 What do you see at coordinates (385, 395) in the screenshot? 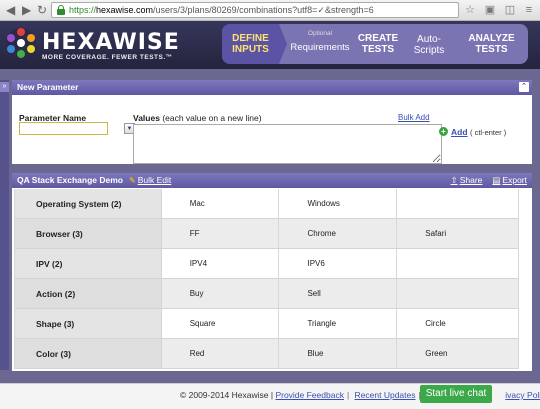
I see `recent-updates-link: Recent Updates` at bounding box center [385, 395].